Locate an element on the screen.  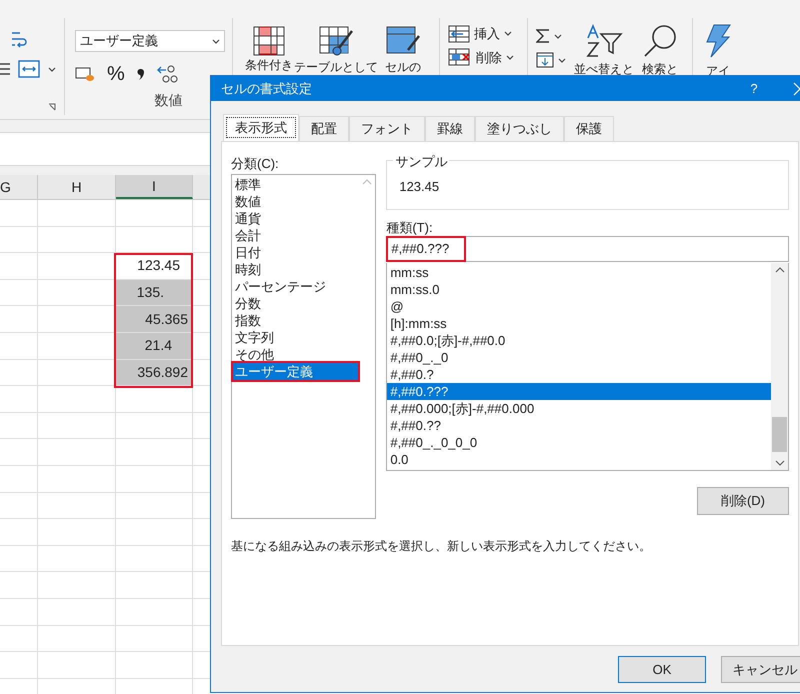
category-item: 時刻 is located at coordinates (295, 269).